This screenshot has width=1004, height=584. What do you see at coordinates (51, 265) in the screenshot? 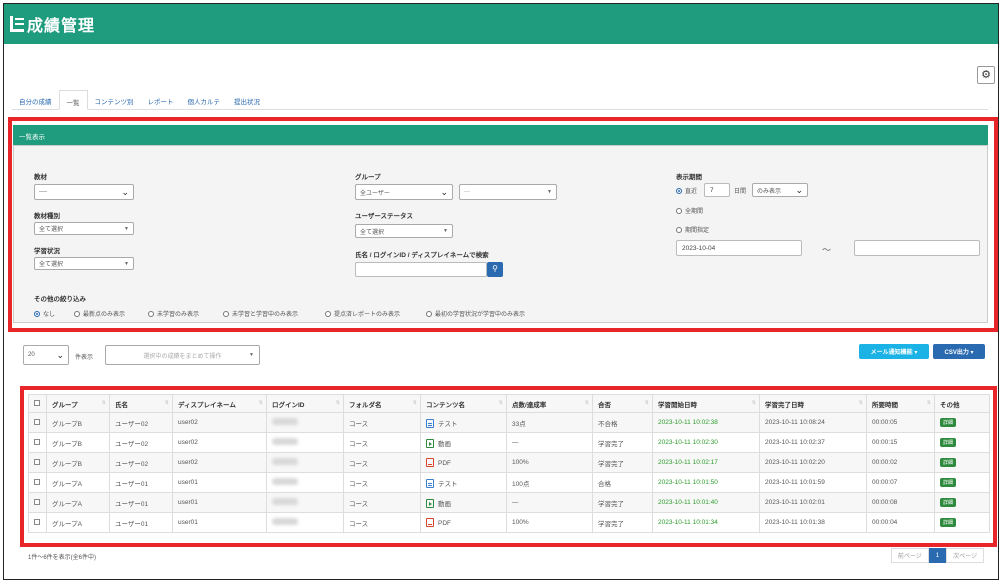
I see `learning-status-value: 全て選択` at bounding box center [51, 265].